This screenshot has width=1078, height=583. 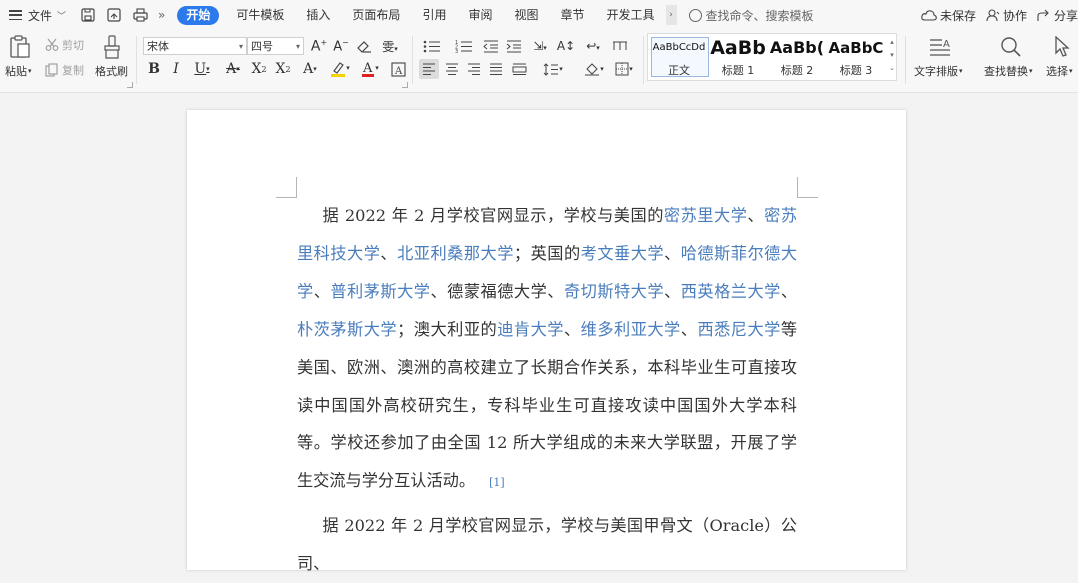 I want to click on style-normal: AaBbCcDd 正文, so click(x=679, y=56).